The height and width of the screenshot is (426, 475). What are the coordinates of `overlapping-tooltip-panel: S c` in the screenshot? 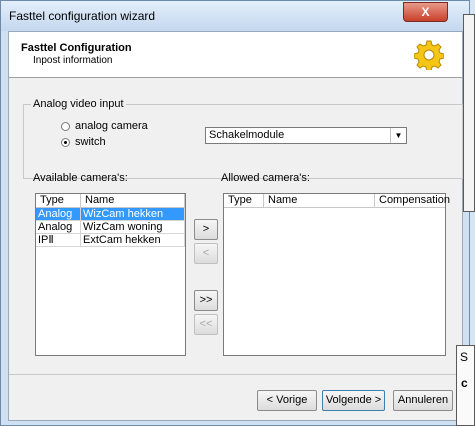 It's located at (465, 385).